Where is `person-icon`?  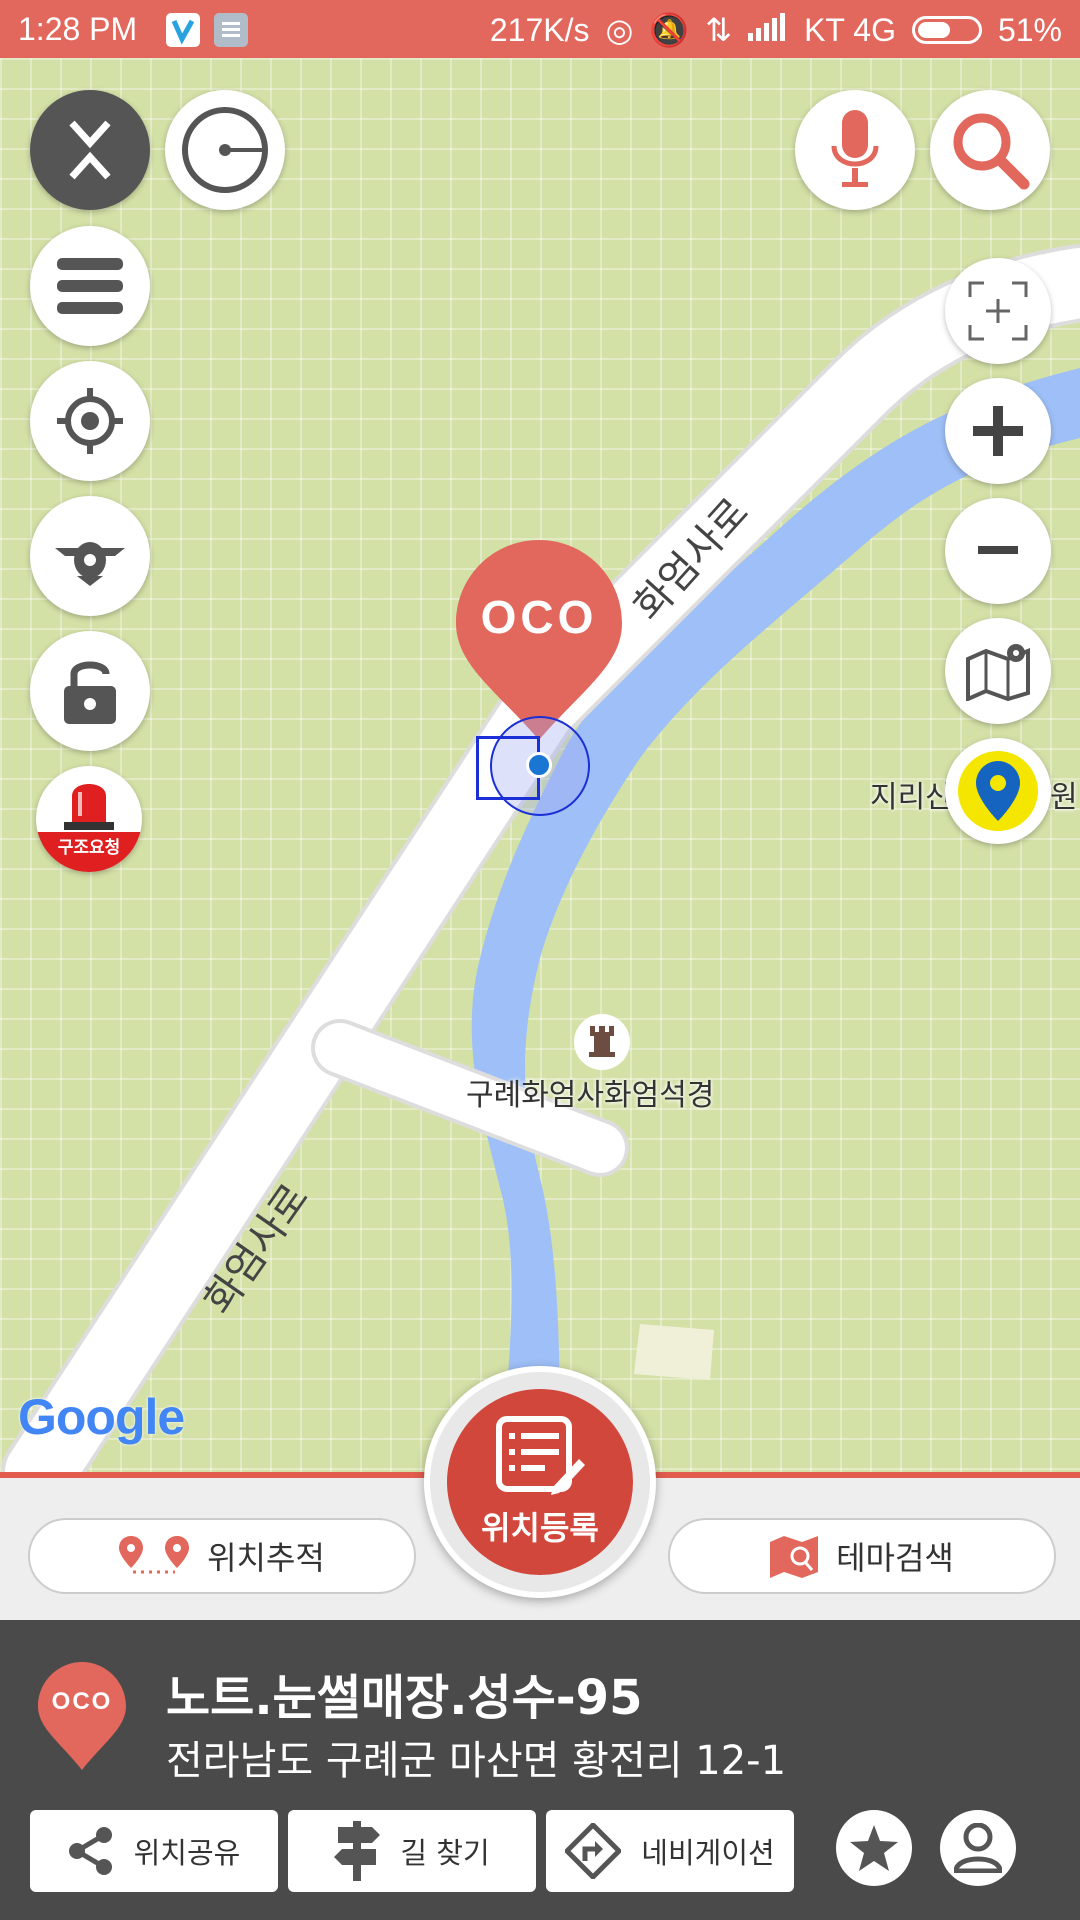 person-icon is located at coordinates (978, 1848).